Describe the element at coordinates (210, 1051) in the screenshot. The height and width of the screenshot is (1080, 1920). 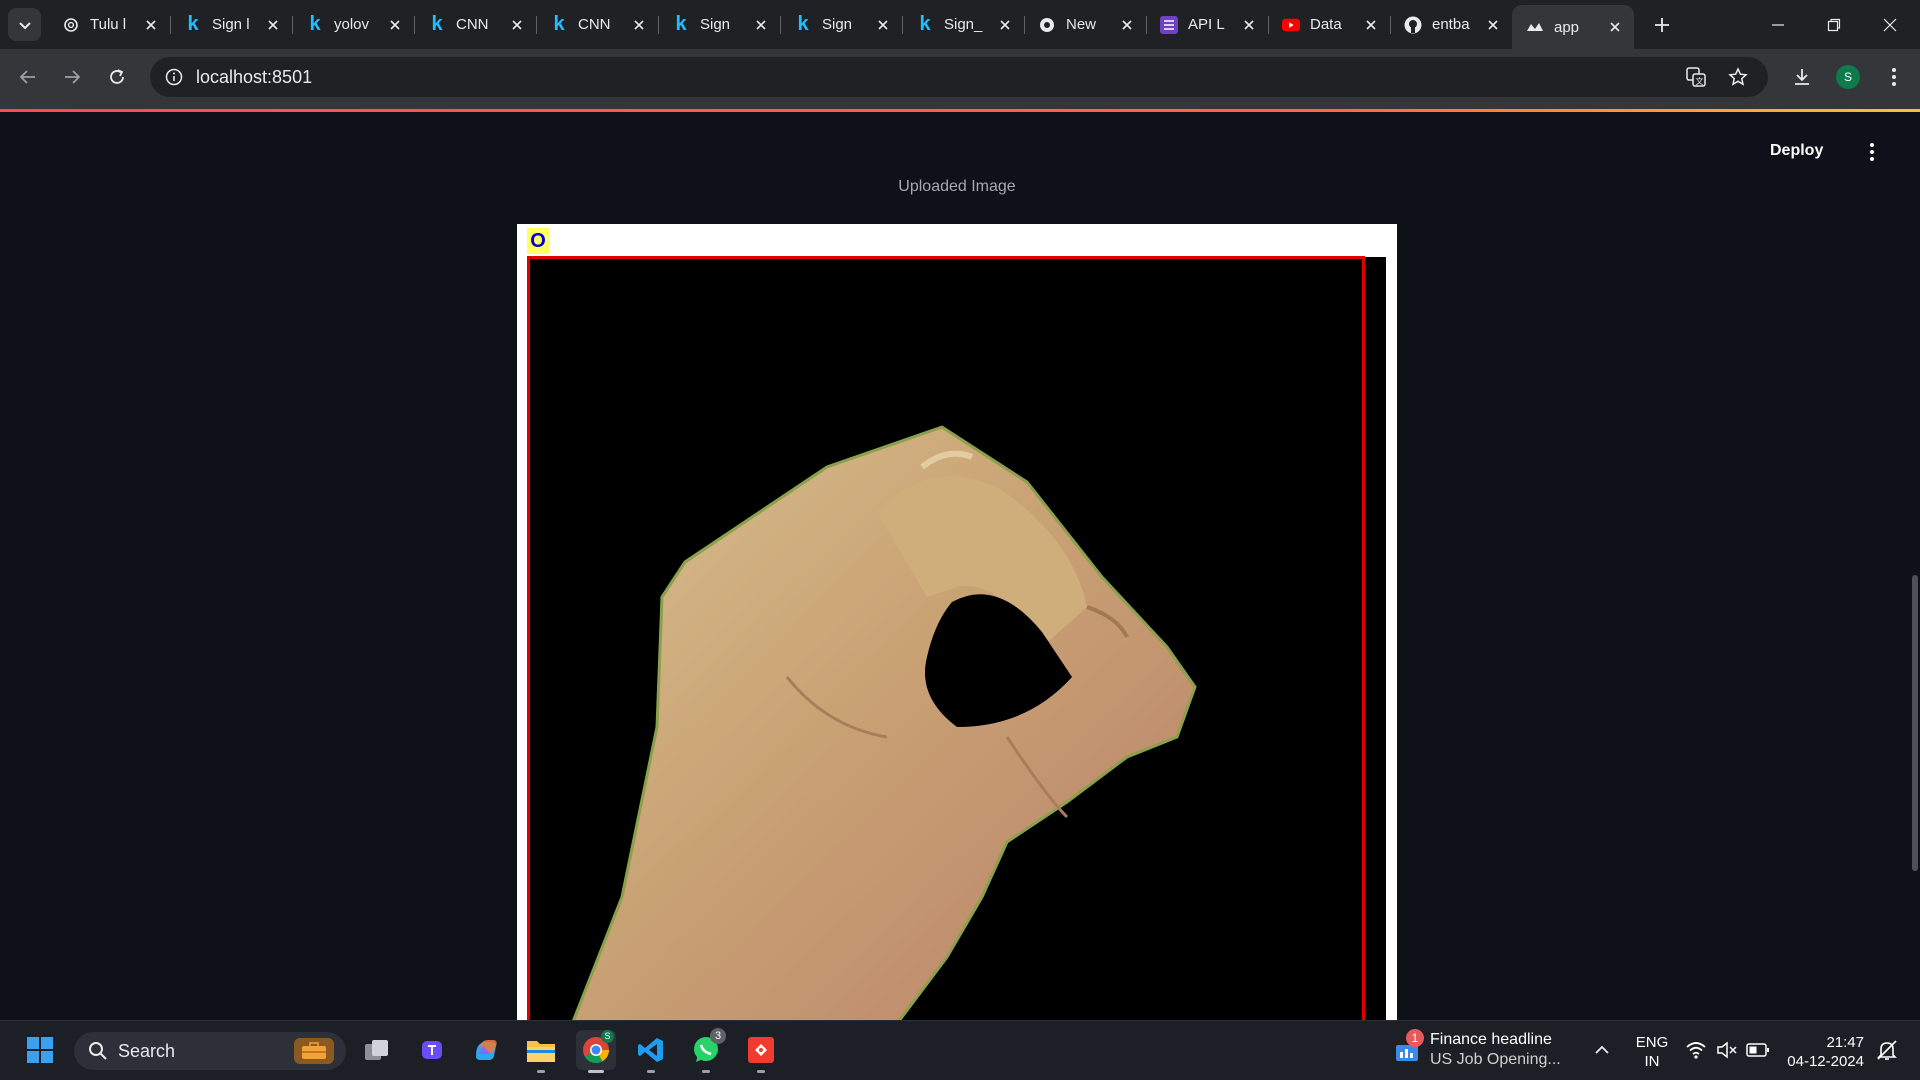
I see `taskbar-search: Search` at that location.